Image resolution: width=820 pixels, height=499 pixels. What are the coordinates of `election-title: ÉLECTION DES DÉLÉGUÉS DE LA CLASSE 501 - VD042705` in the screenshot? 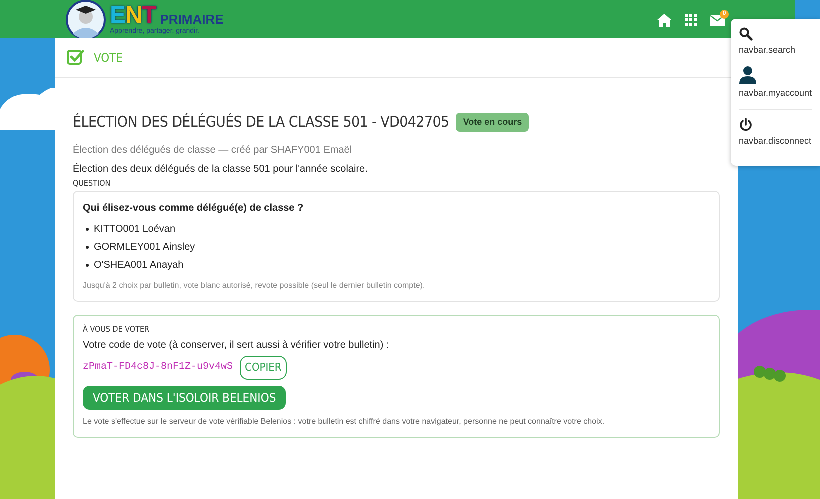 It's located at (261, 122).